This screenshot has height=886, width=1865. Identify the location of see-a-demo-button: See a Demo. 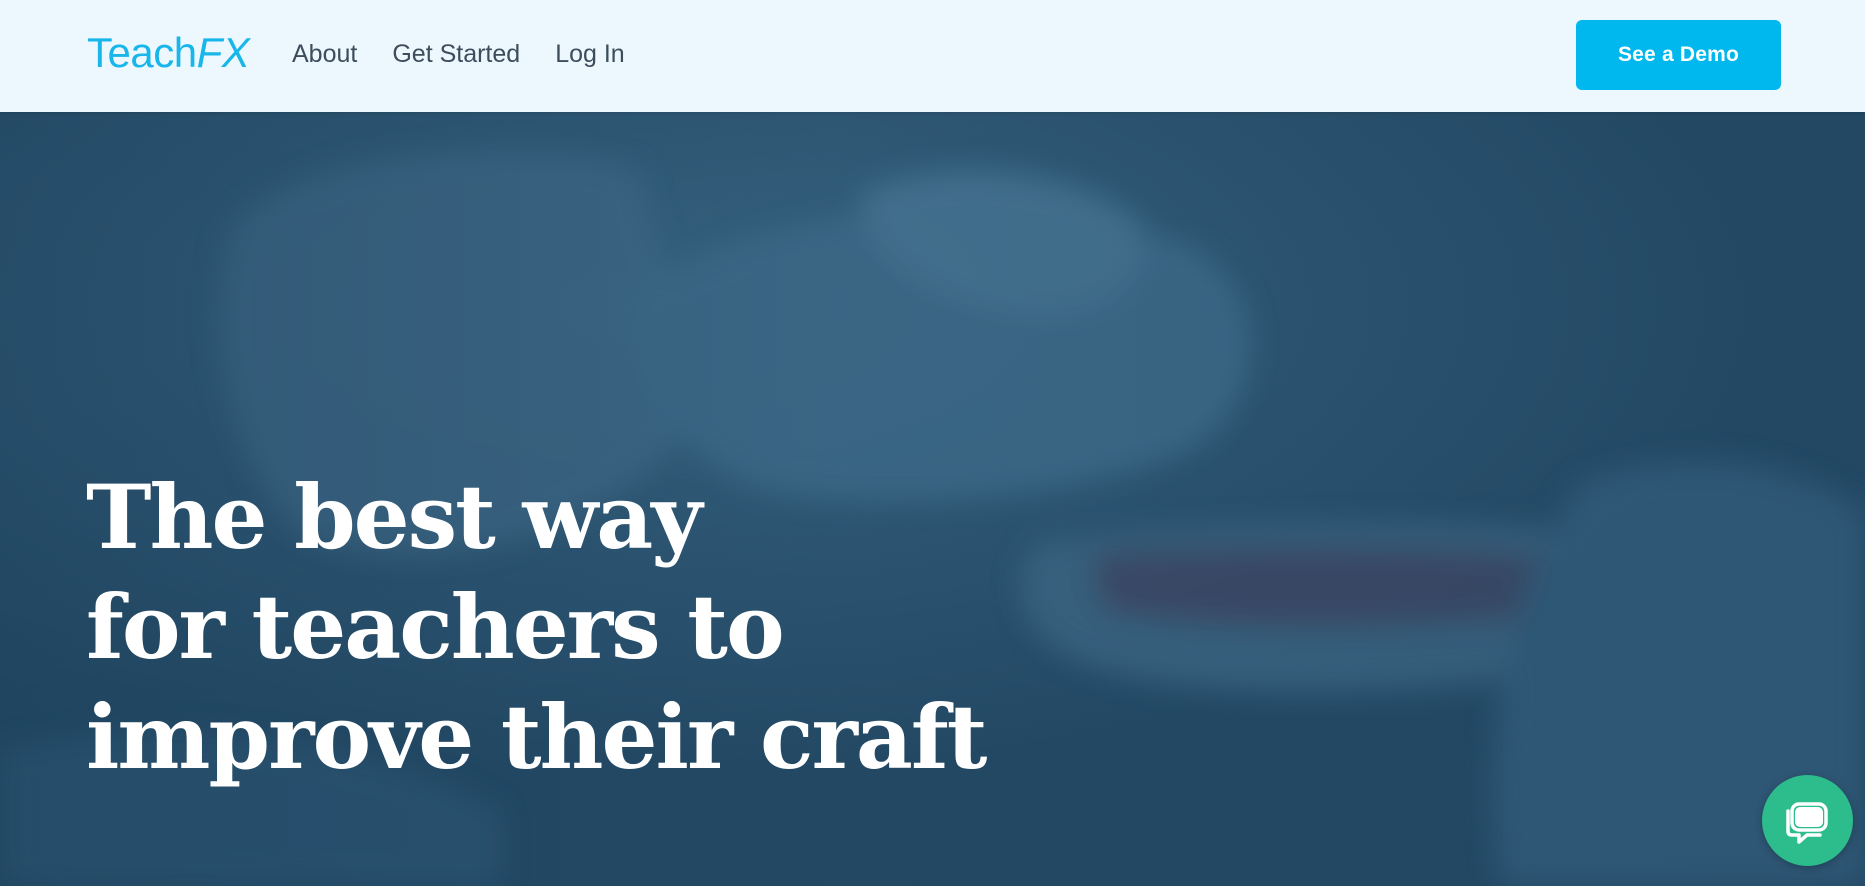
(1678, 55).